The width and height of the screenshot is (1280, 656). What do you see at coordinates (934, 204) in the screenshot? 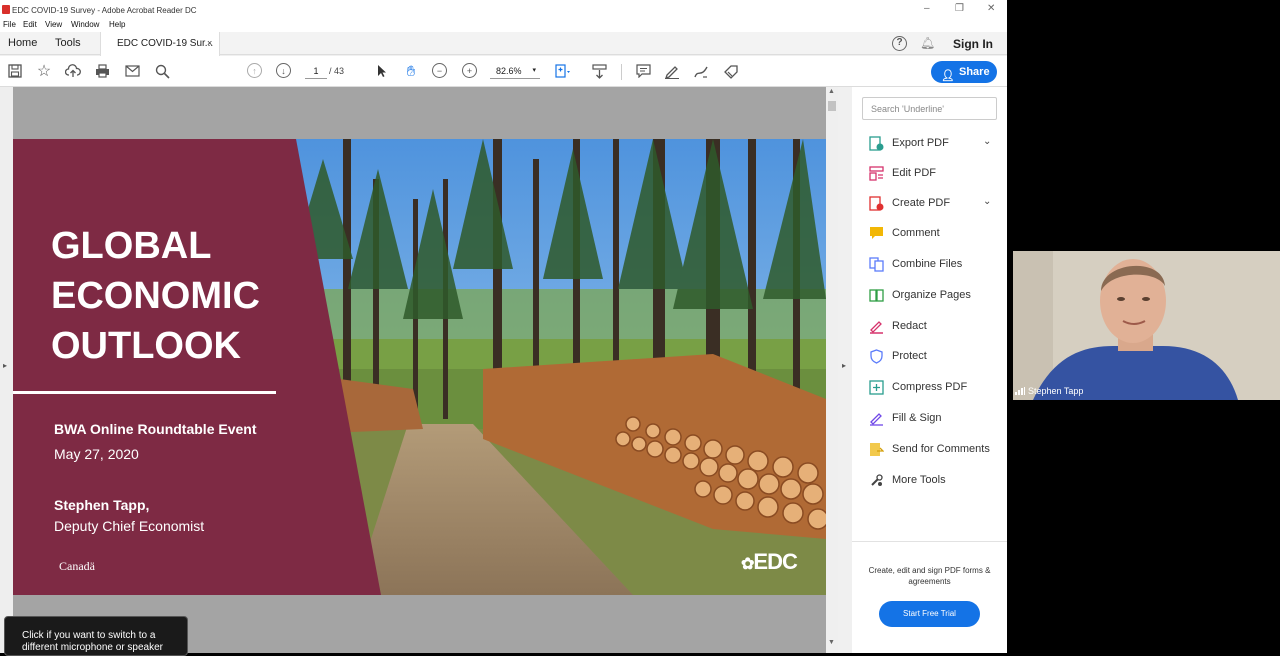
I see `tool-create-pdf: Create PDF ⌄` at bounding box center [934, 204].